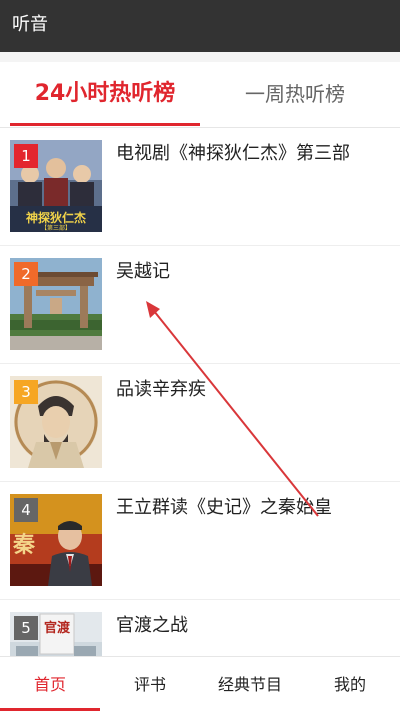 The width and height of the screenshot is (400, 711). What do you see at coordinates (161, 389) in the screenshot?
I see `item-title: 品读辛弃疾` at bounding box center [161, 389].